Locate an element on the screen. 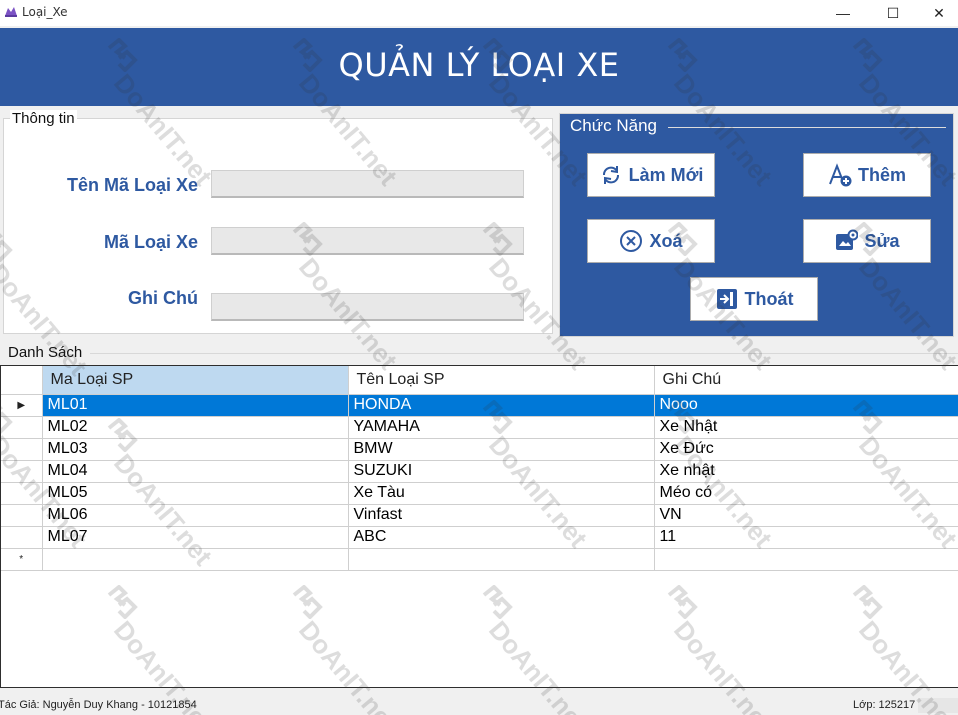 The width and height of the screenshot is (958, 715). add-button-label: Thêm is located at coordinates (881, 174).